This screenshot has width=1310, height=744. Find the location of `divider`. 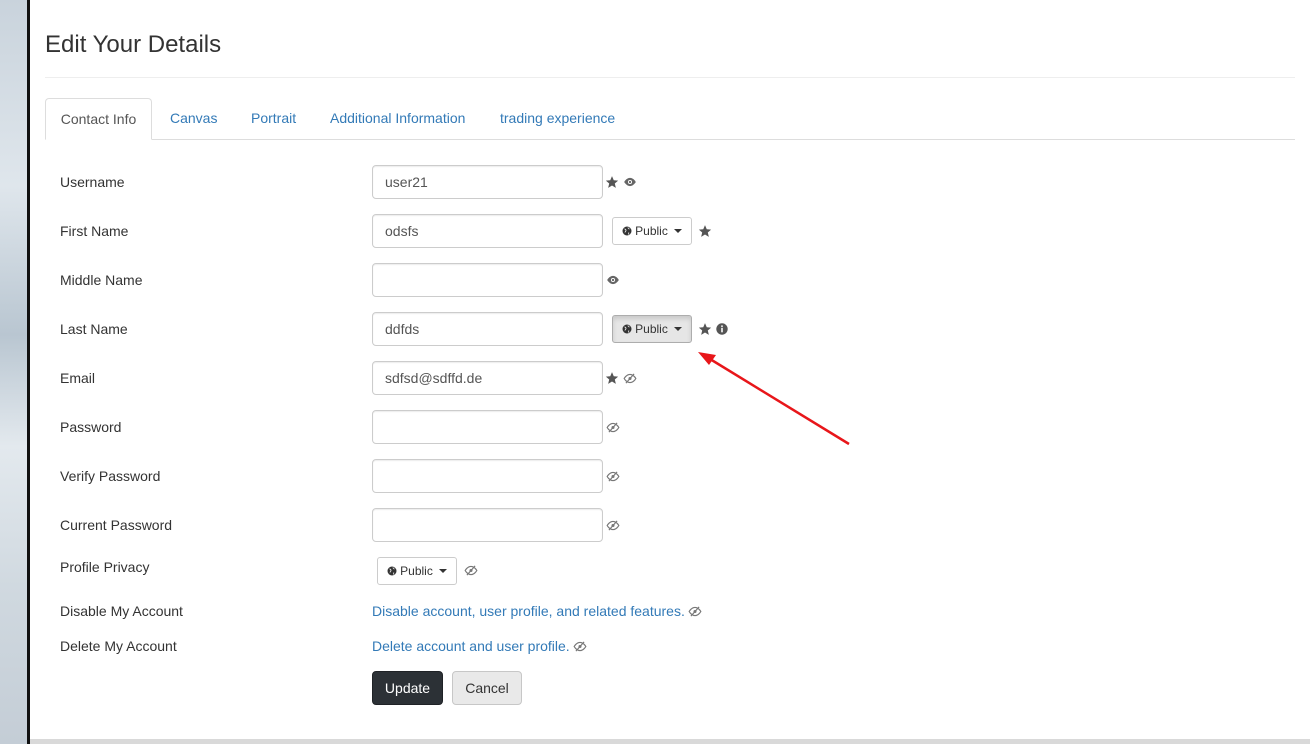

divider is located at coordinates (670, 77).